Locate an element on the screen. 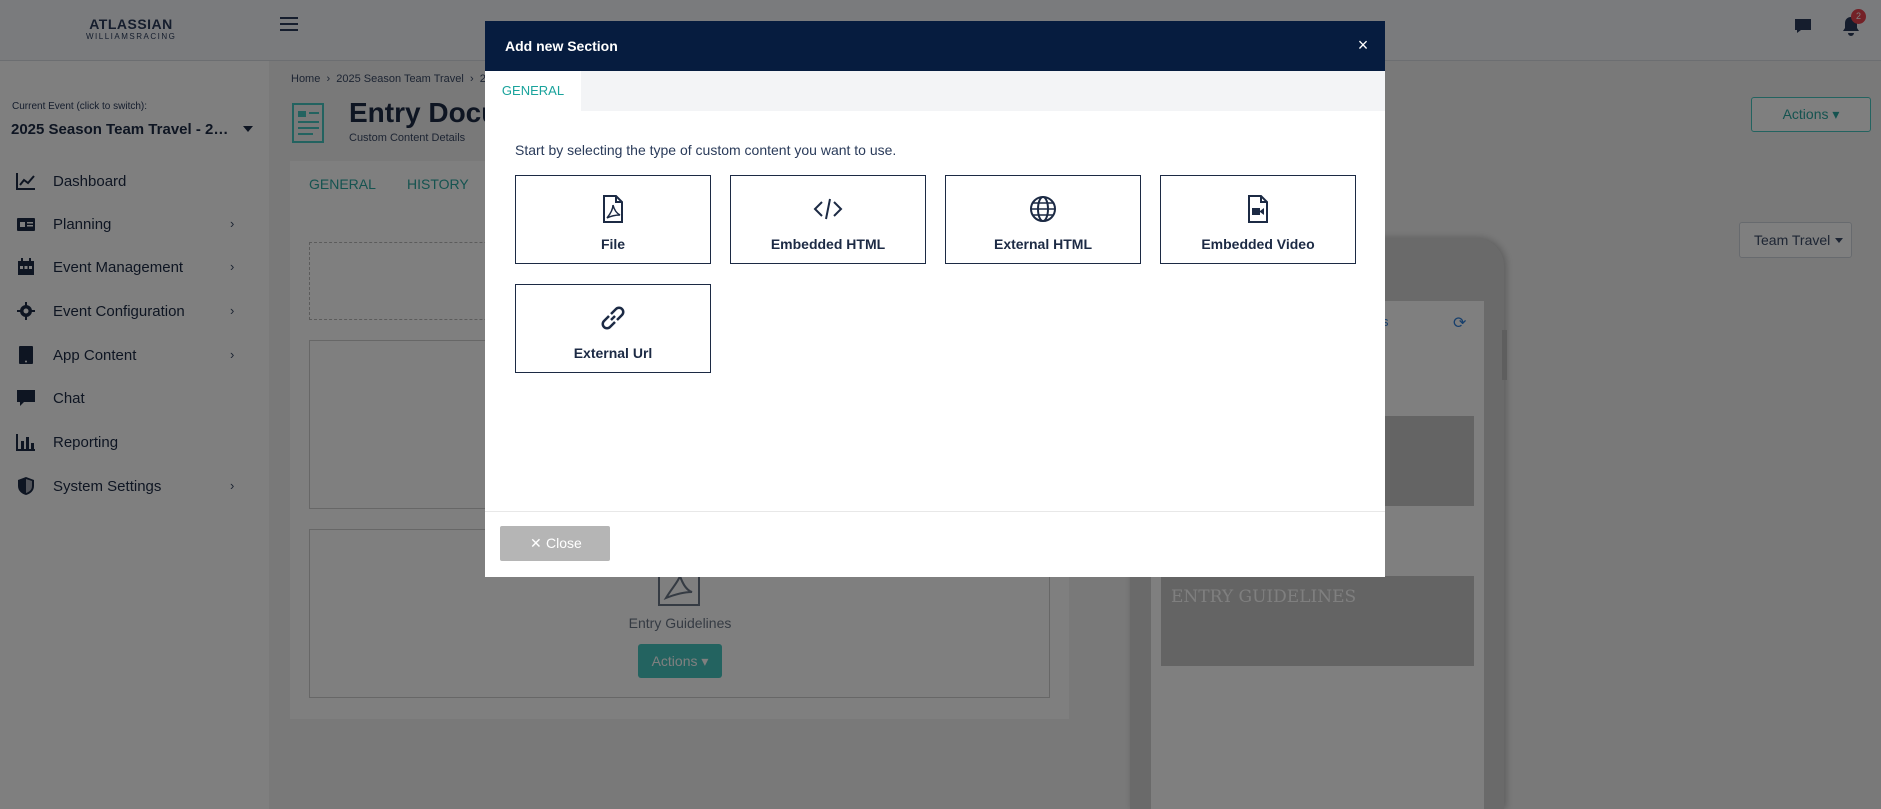  file-pdf-icon is located at coordinates (613, 209).